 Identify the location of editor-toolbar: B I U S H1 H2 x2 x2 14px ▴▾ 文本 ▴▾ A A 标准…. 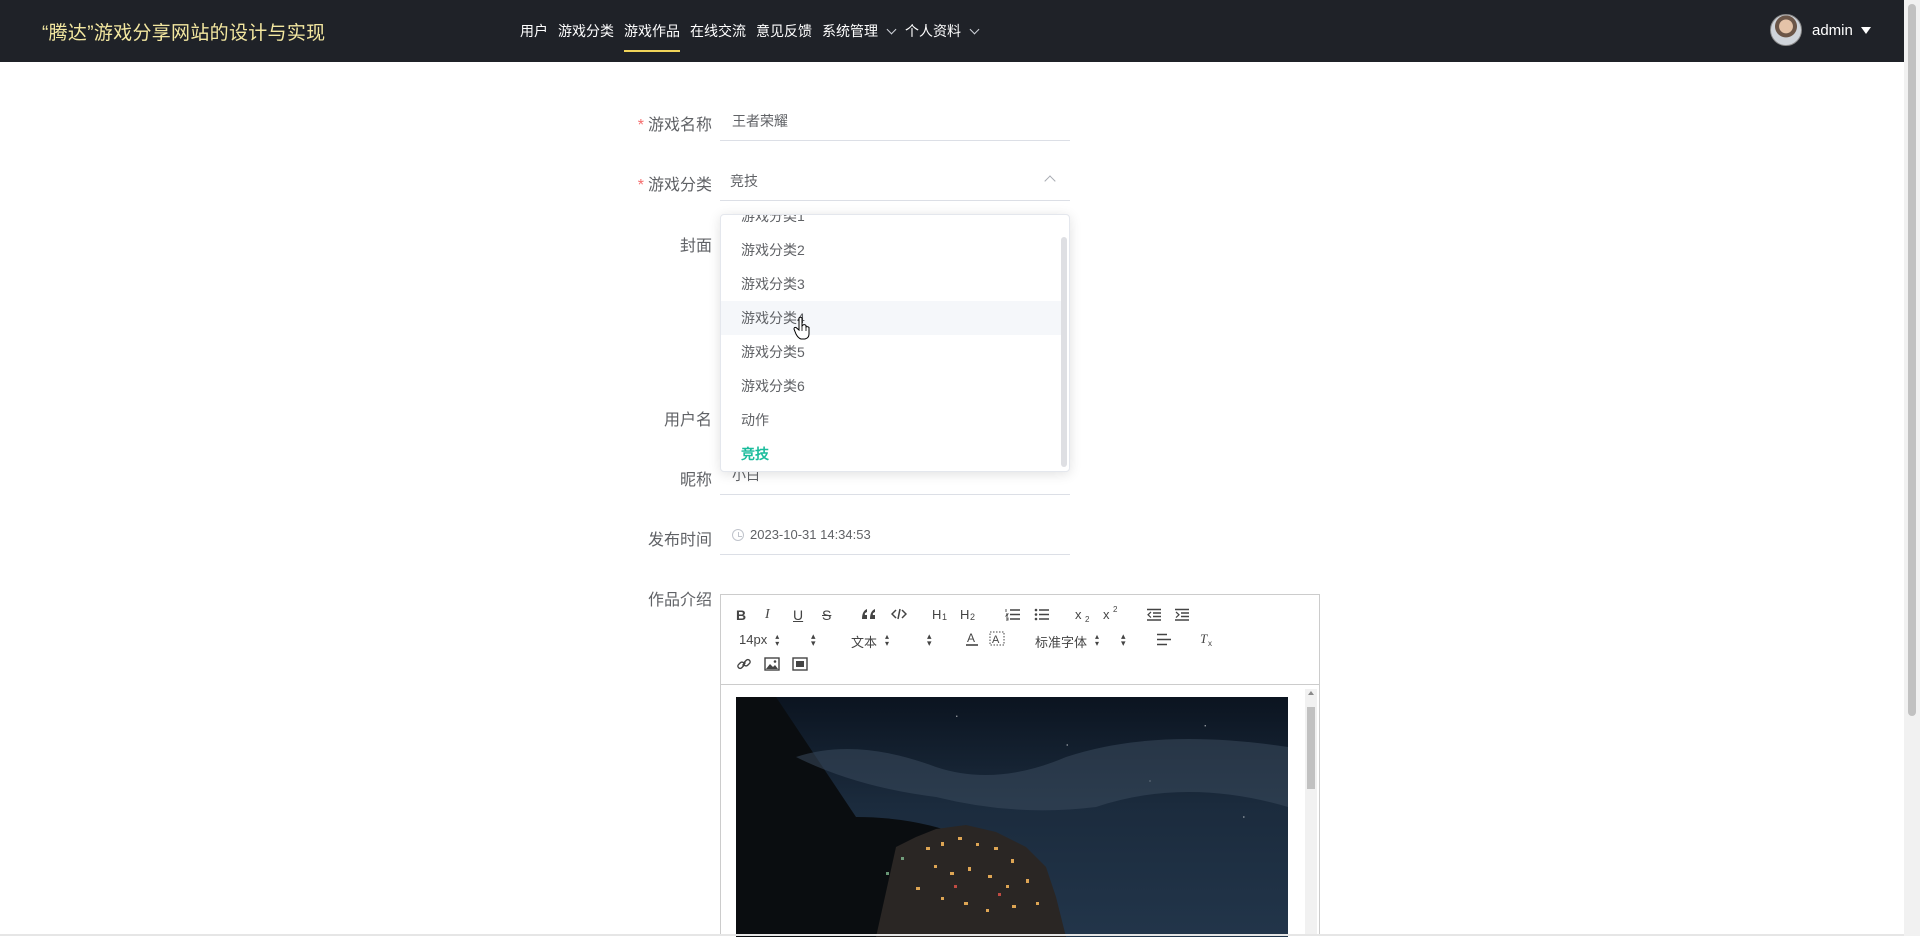
(1020, 640).